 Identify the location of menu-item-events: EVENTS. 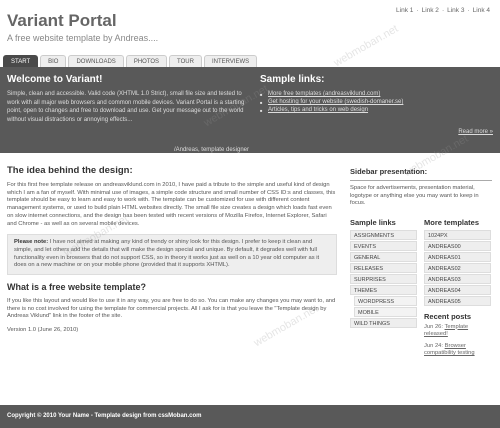
(383, 245).